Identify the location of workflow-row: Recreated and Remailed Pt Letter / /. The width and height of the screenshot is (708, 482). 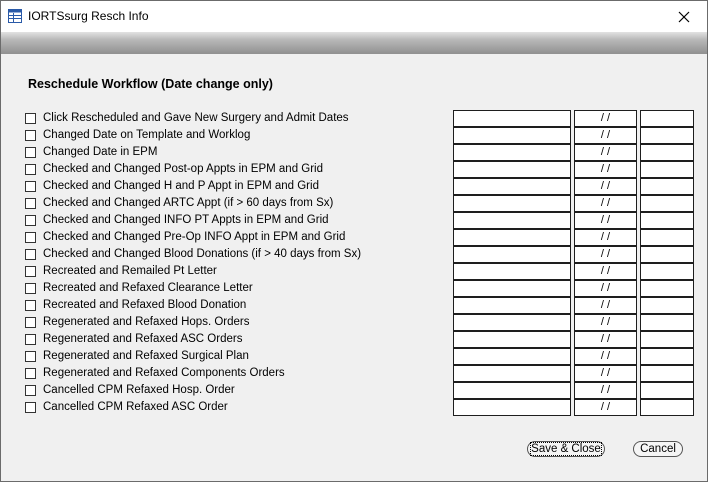
(361, 271).